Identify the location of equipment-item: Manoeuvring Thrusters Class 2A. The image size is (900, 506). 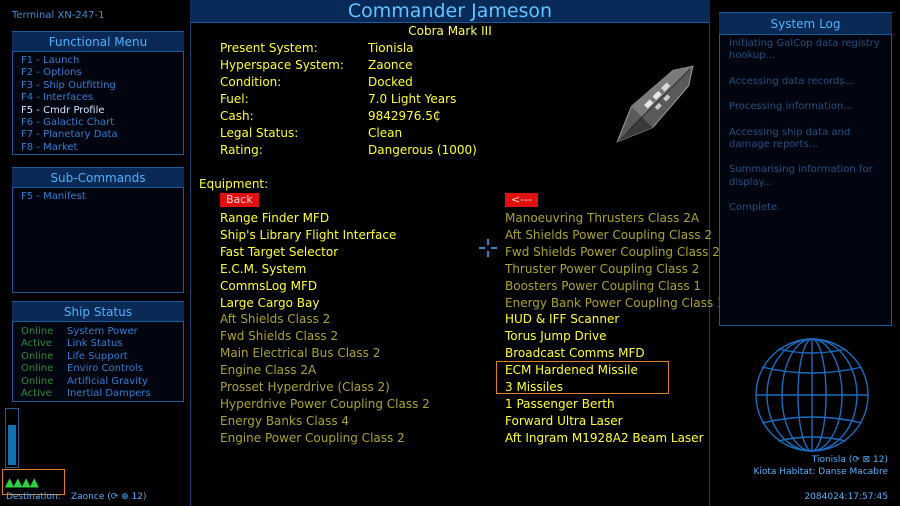
(602, 218).